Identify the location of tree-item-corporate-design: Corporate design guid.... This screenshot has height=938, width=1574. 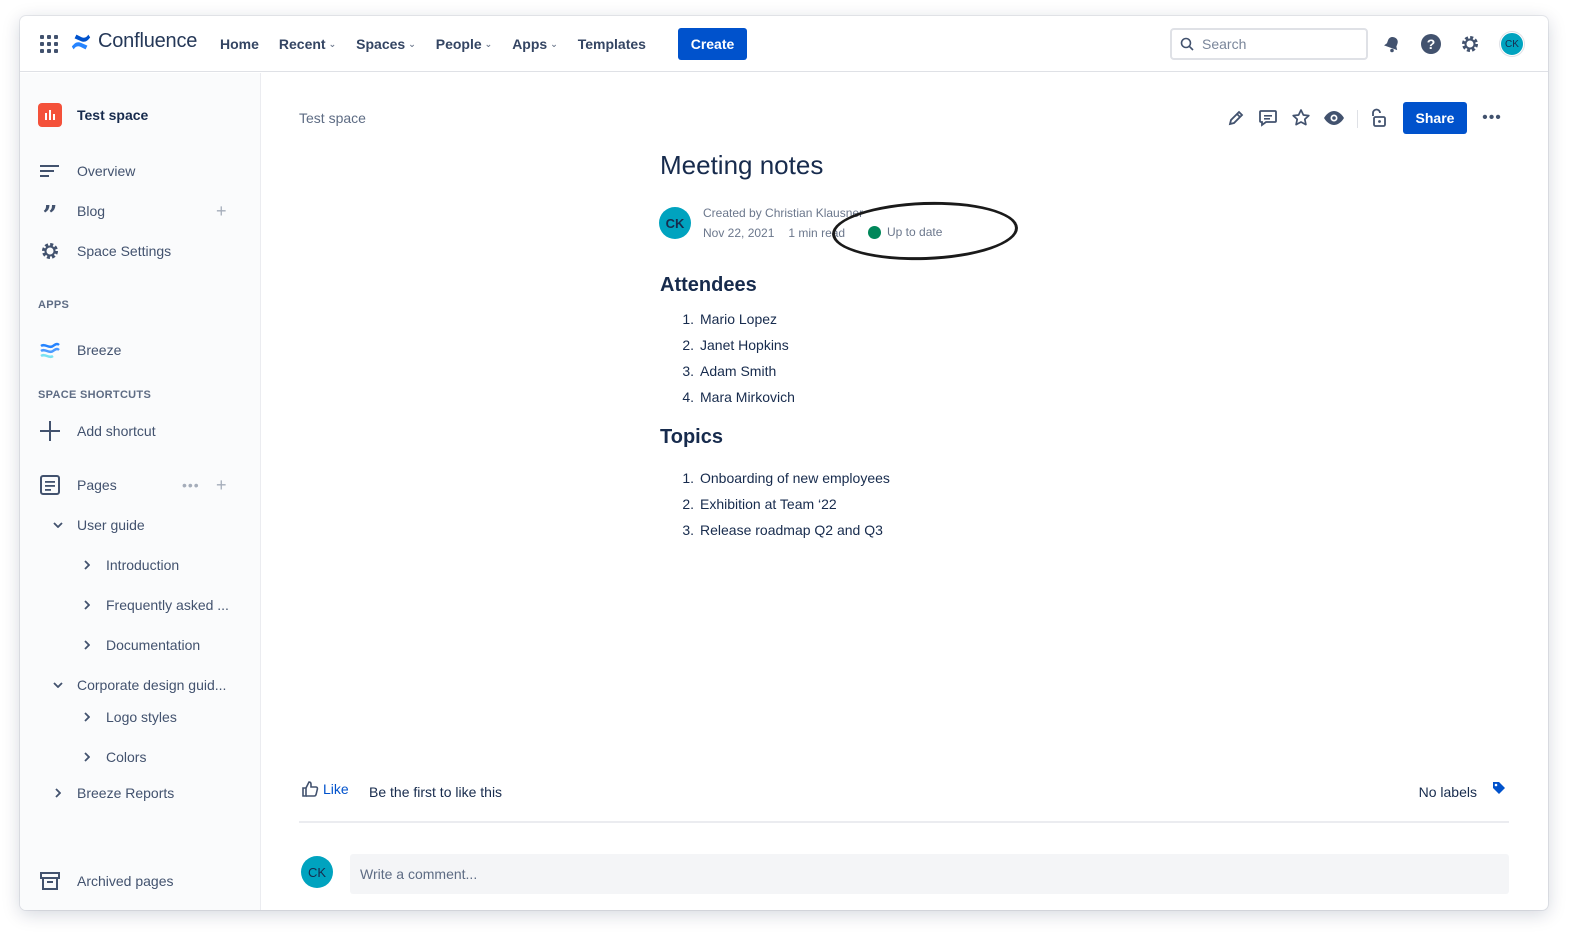
(140, 685).